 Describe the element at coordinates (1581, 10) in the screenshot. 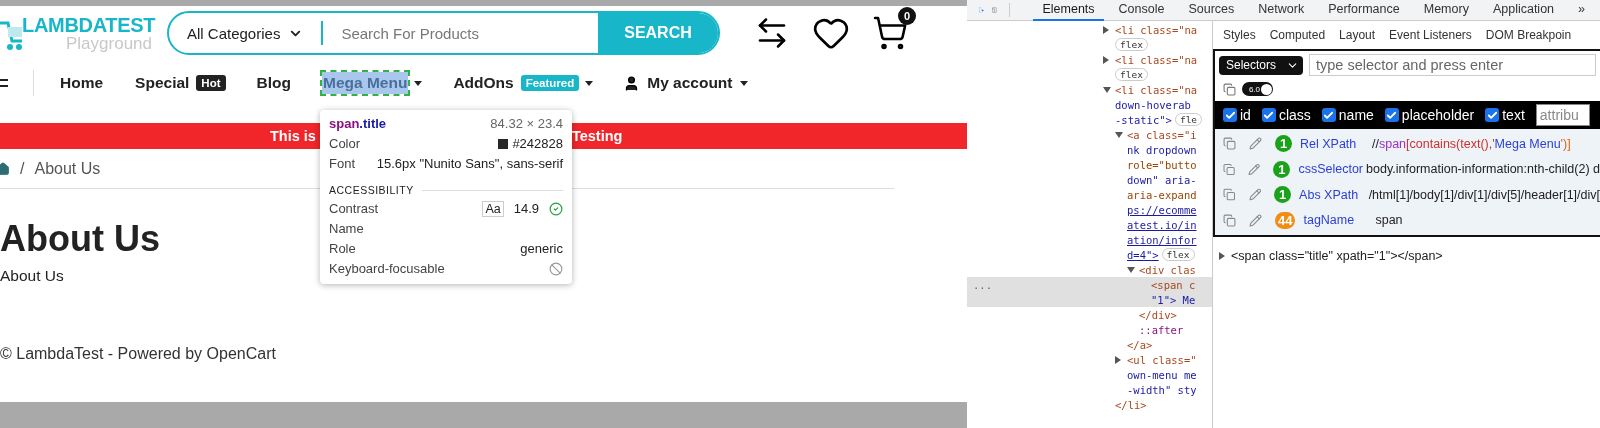

I see `more-tabs-button: »` at that location.